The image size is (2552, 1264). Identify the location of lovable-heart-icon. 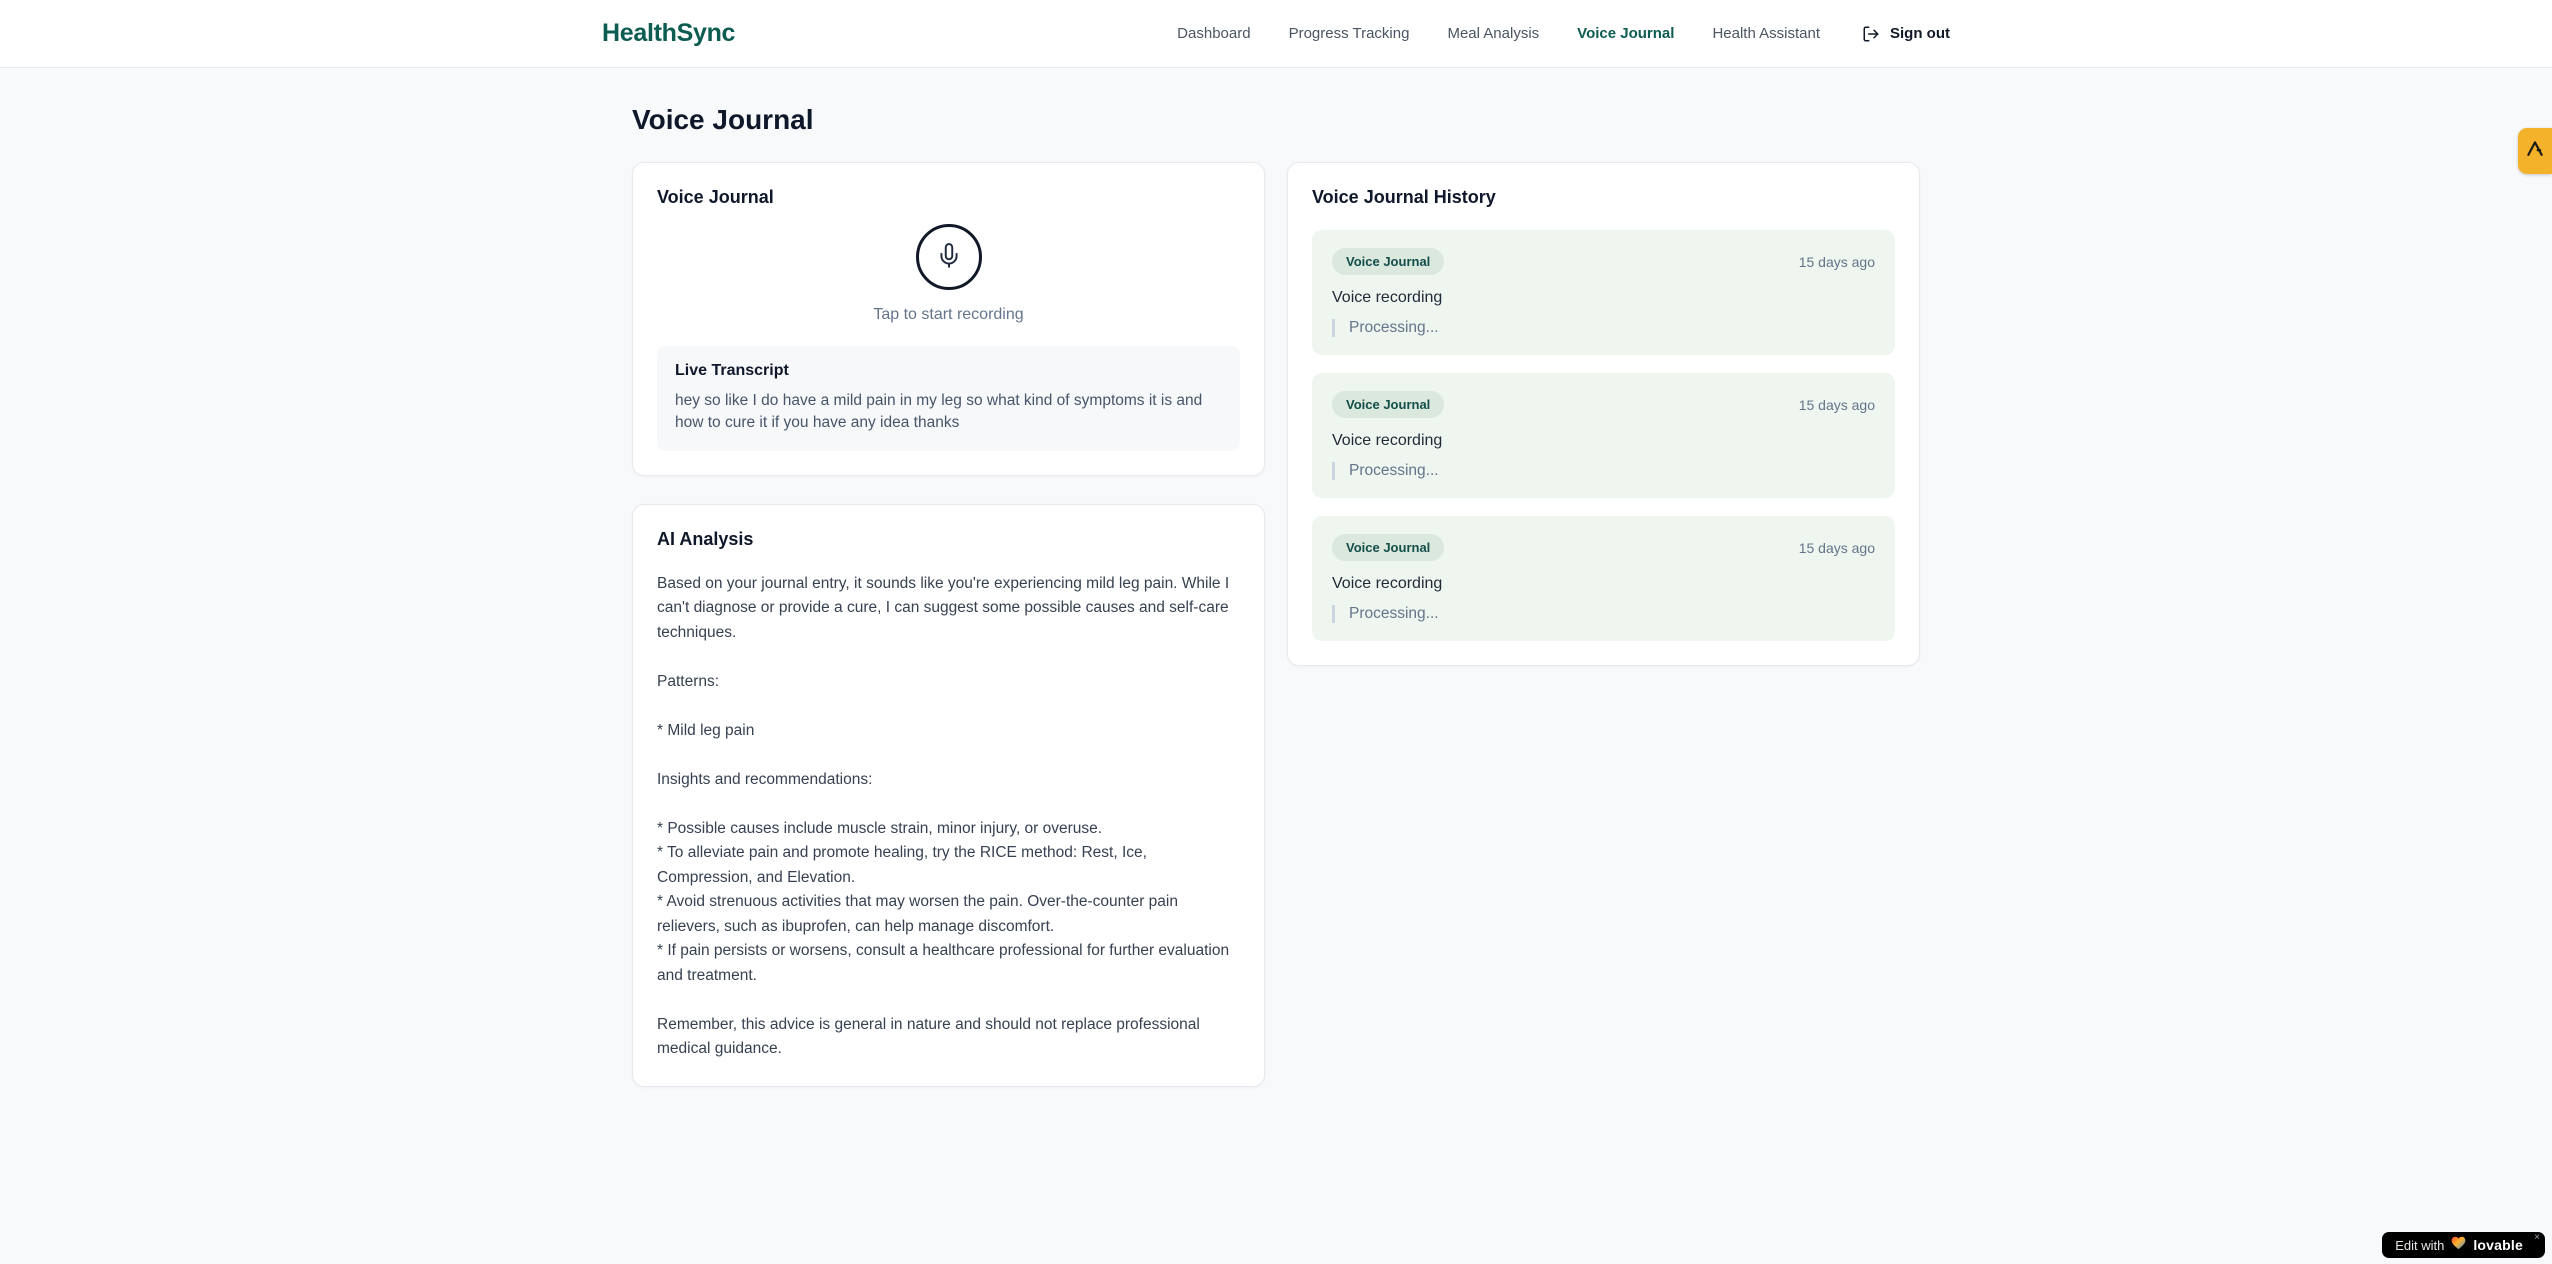
(2458, 1245).